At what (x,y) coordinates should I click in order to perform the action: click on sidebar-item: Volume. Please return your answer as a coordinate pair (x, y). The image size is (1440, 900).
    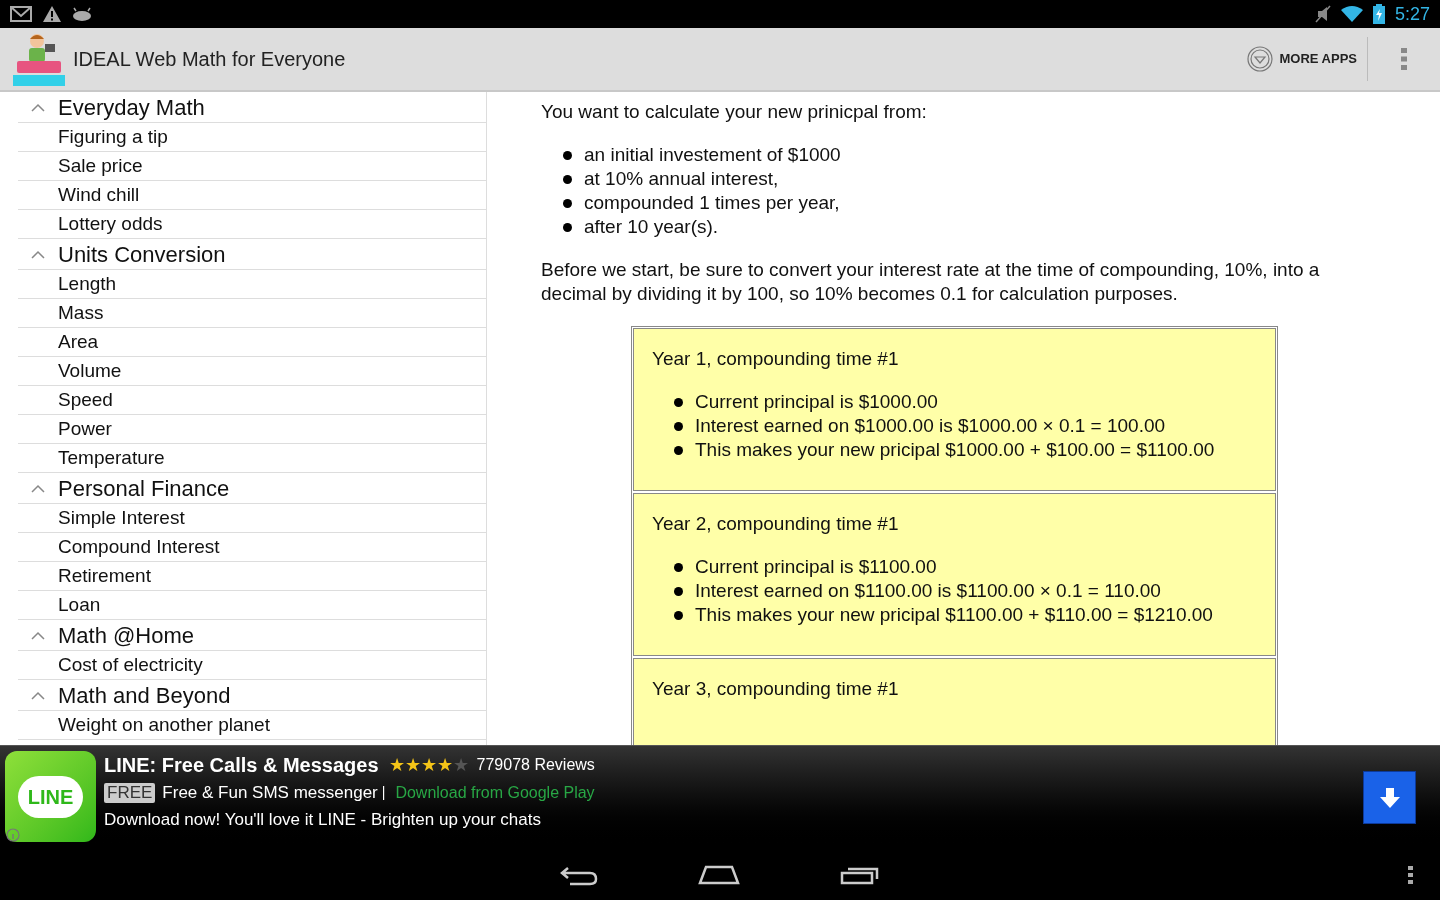
    Looking at the image, I should click on (252, 371).